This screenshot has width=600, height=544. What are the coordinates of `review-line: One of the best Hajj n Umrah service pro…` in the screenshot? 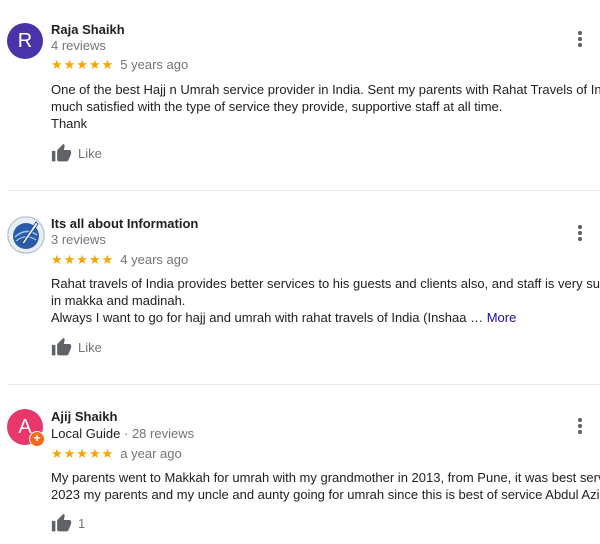 It's located at (325, 89).